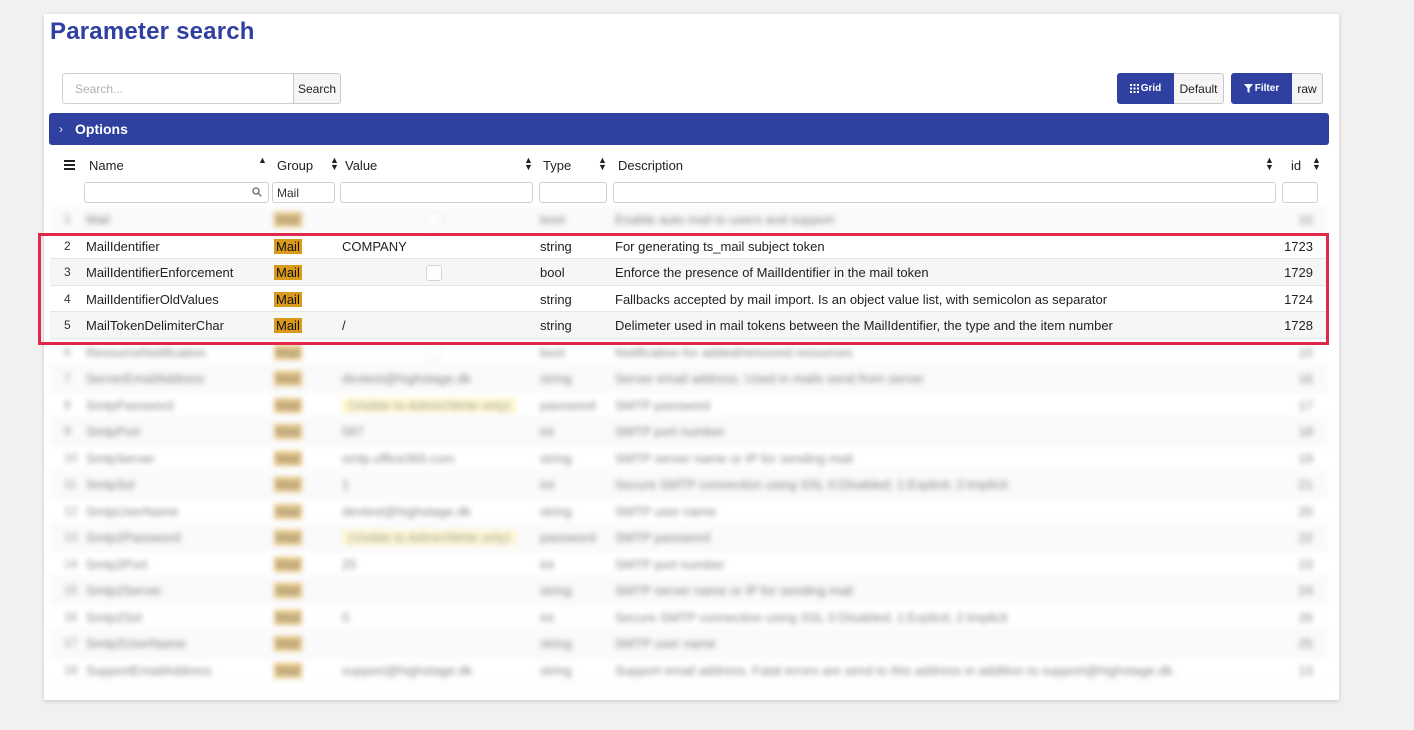  Describe the element at coordinates (573, 192) in the screenshot. I see `type-filter-input` at that location.